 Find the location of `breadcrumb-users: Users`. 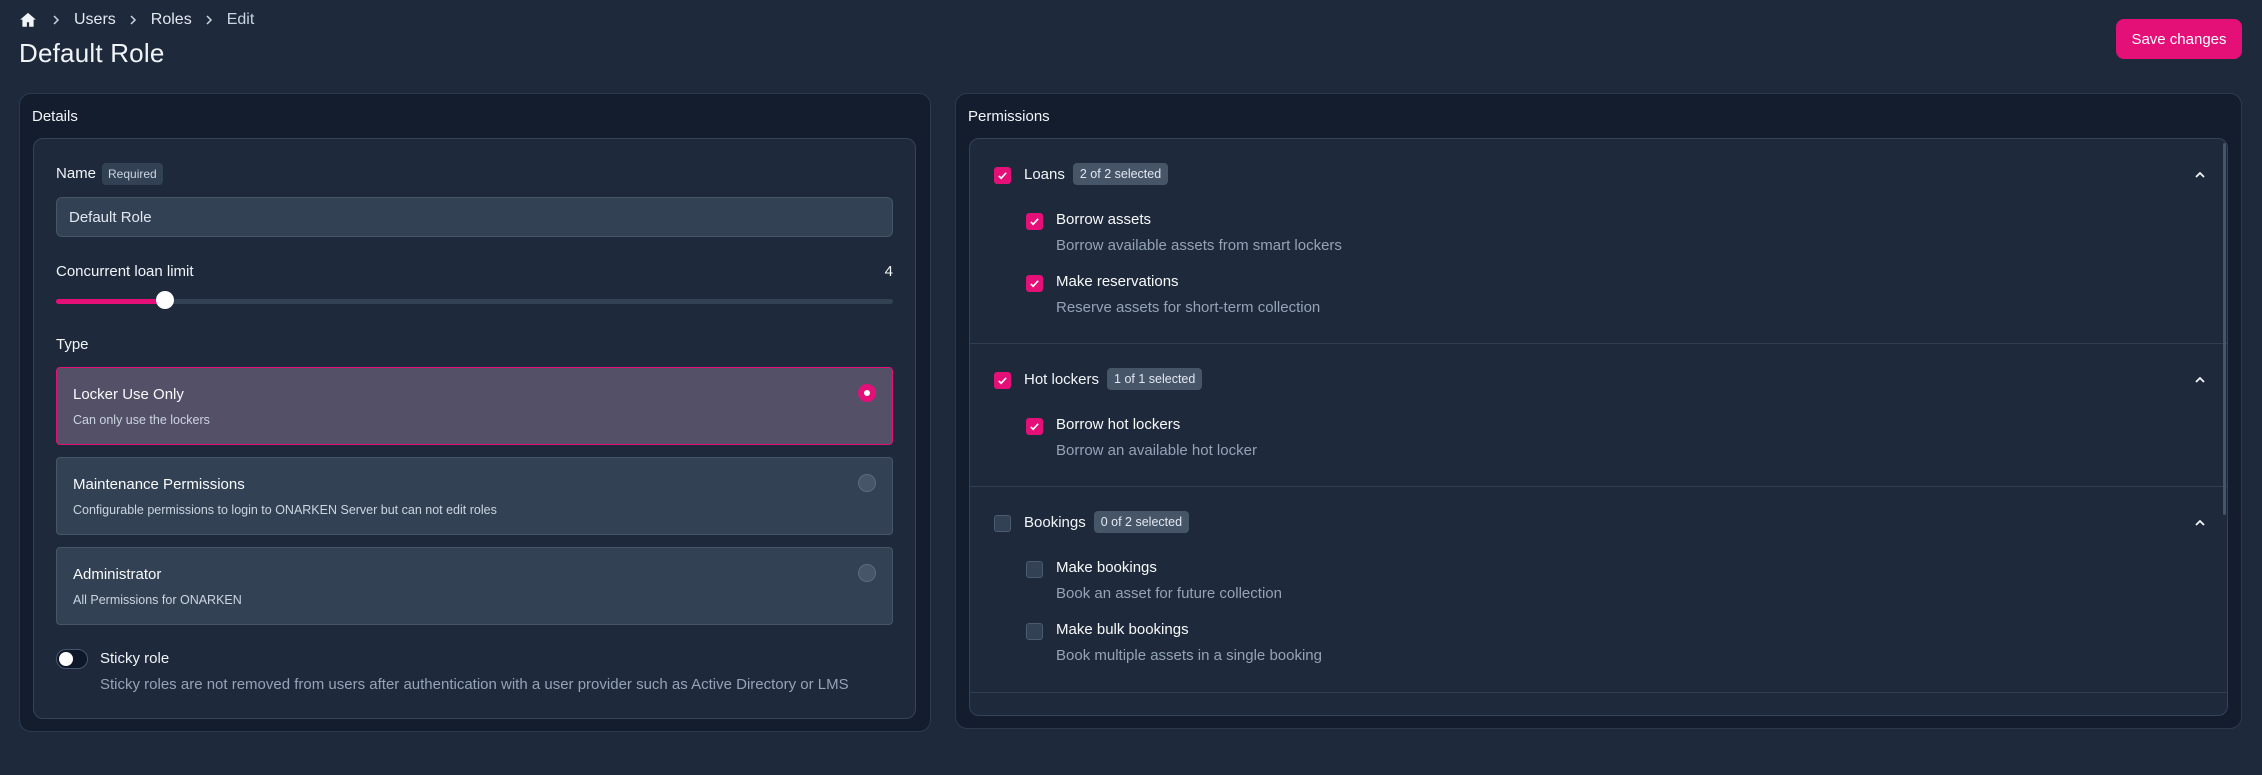

breadcrumb-users: Users is located at coordinates (95, 20).